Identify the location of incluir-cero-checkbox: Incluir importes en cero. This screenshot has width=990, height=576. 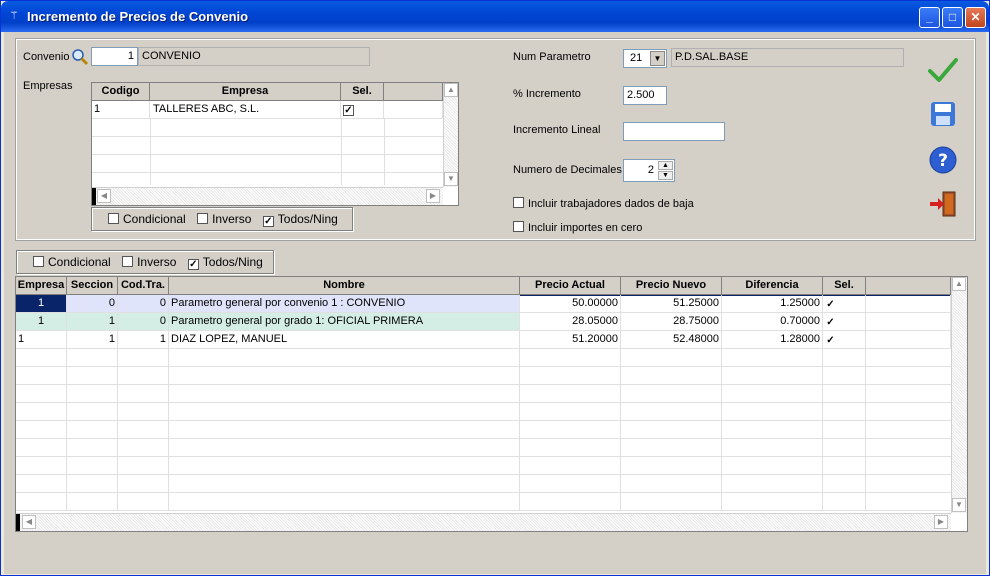
(577, 227).